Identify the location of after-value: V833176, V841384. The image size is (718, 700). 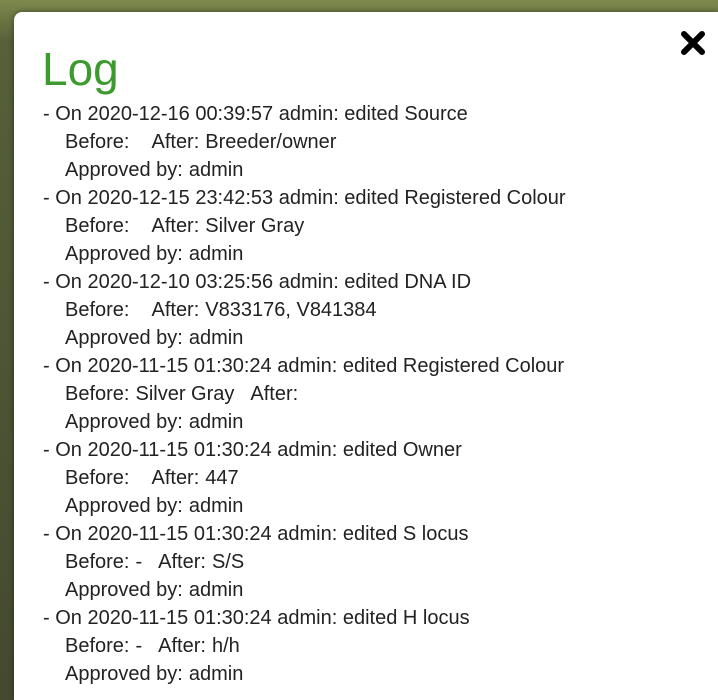
(291, 310).